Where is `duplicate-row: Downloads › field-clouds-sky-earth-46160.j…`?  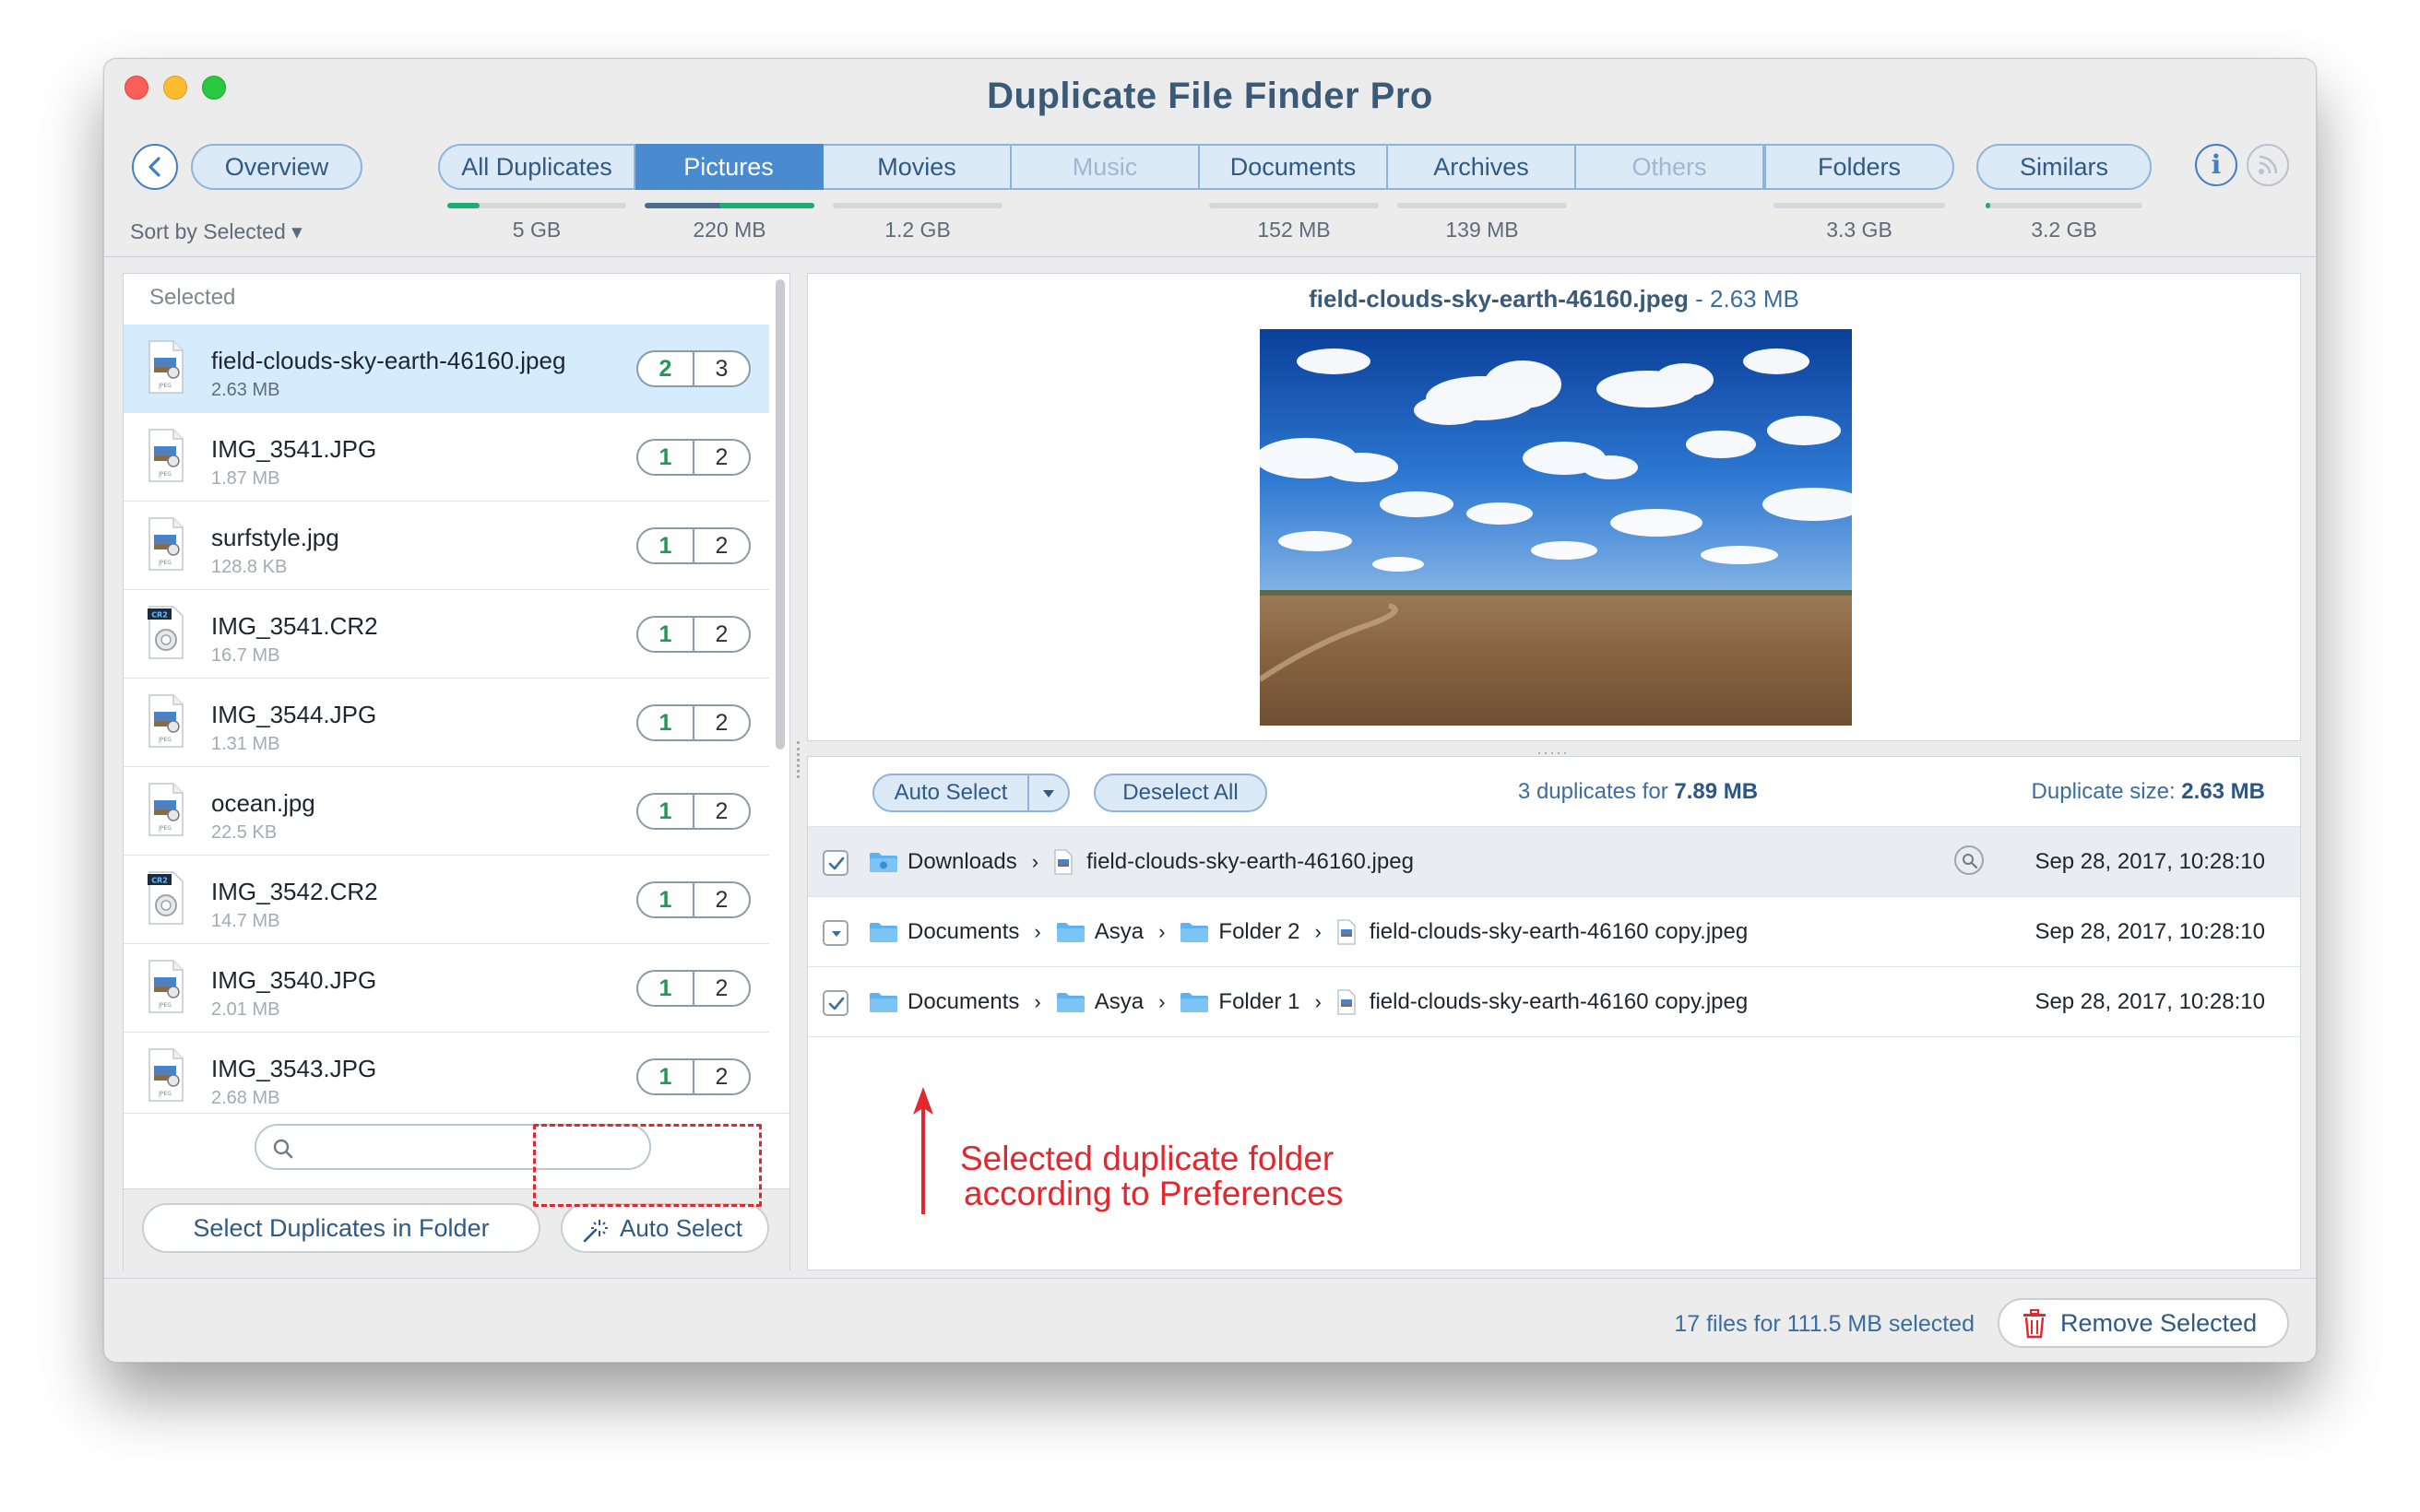 duplicate-row: Downloads › field-clouds-sky-earth-46160.j… is located at coordinates (1554, 862).